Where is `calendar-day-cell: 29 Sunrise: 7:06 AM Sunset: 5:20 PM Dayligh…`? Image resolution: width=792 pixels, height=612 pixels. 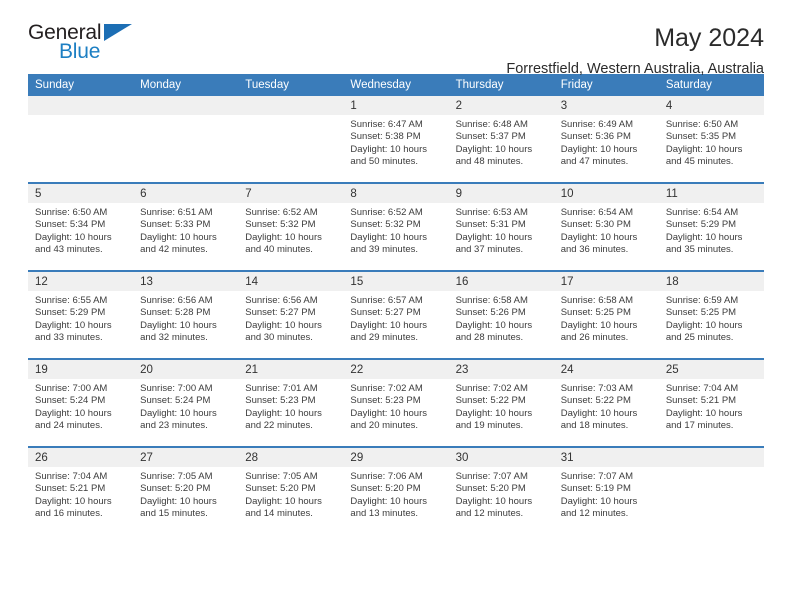 calendar-day-cell: 29 Sunrise: 7:06 AM Sunset: 5:20 PM Dayligh… is located at coordinates (396, 490).